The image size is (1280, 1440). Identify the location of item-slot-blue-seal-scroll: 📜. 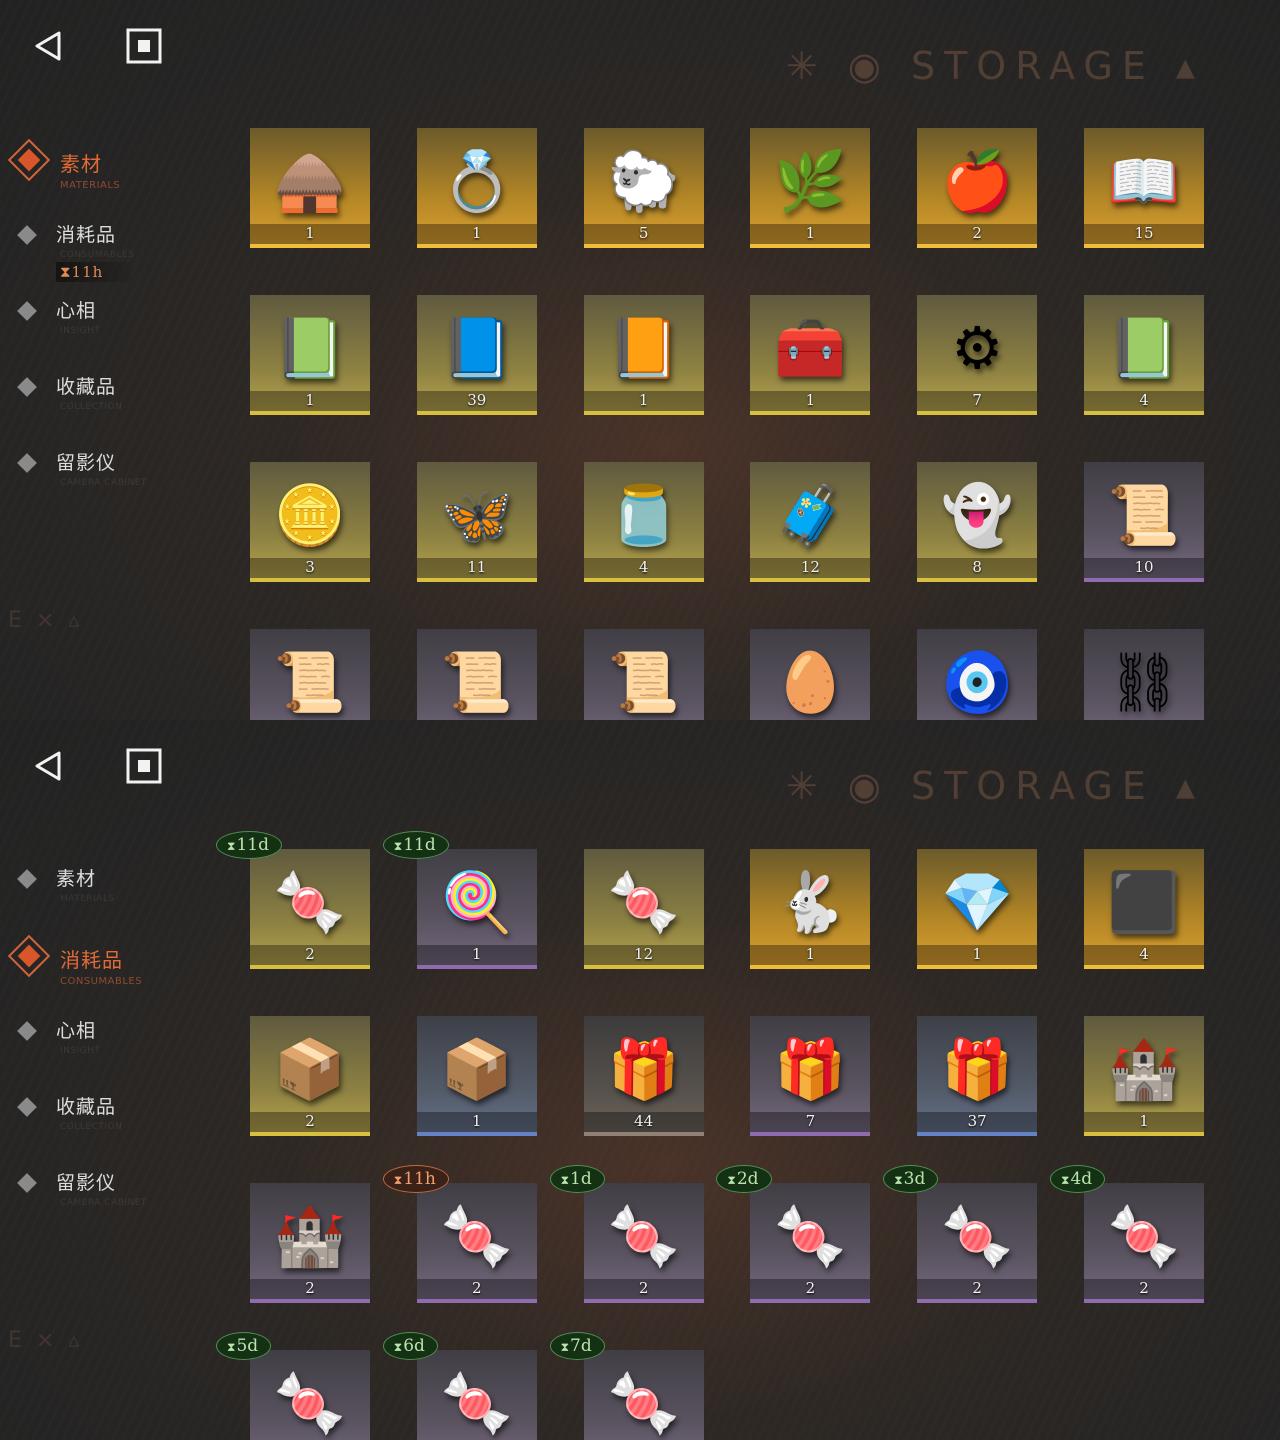
(476, 674).